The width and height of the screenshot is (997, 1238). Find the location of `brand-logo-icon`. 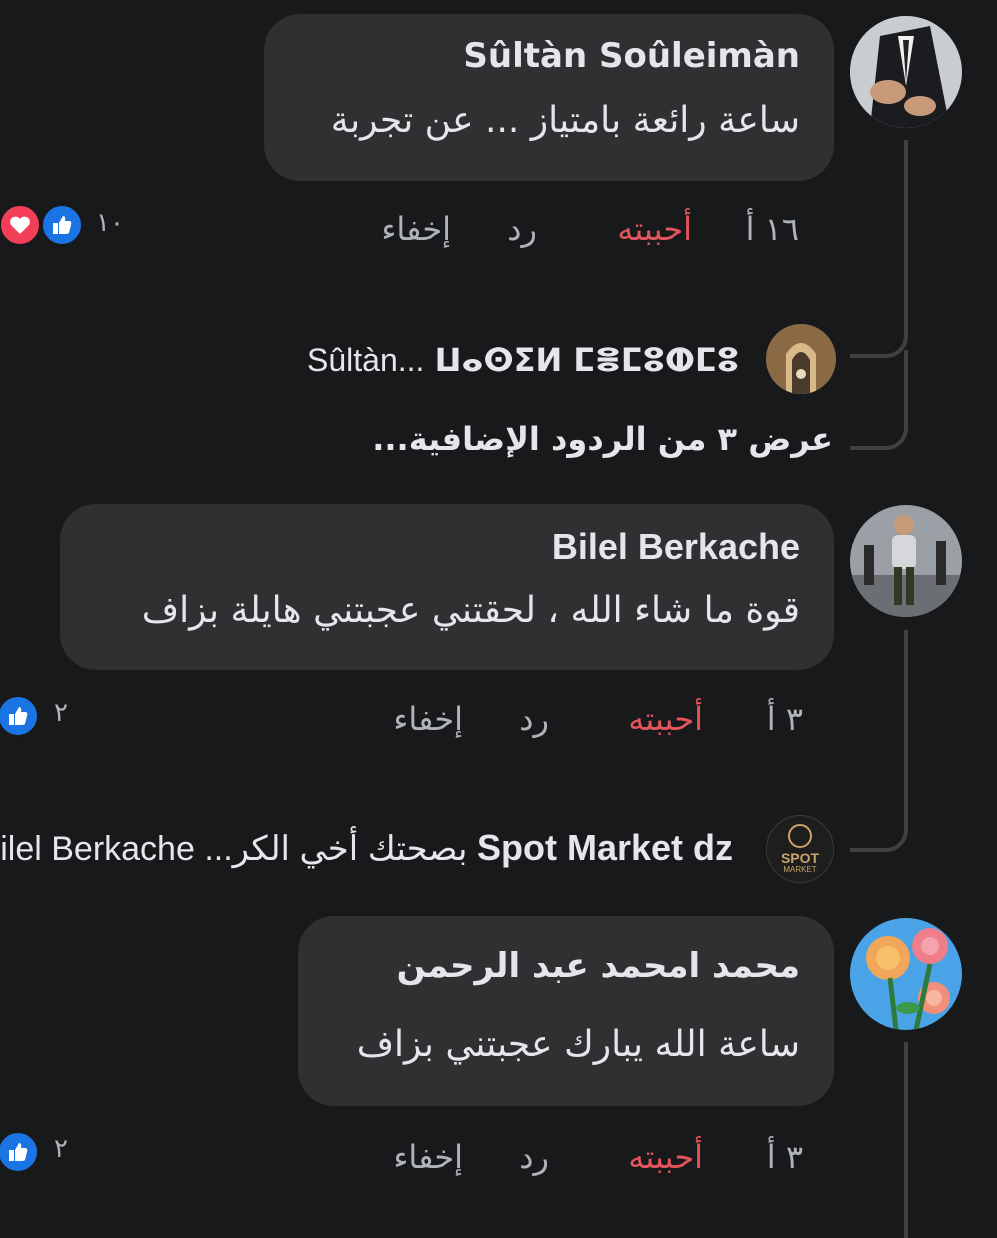

brand-logo-icon is located at coordinates (800, 836).